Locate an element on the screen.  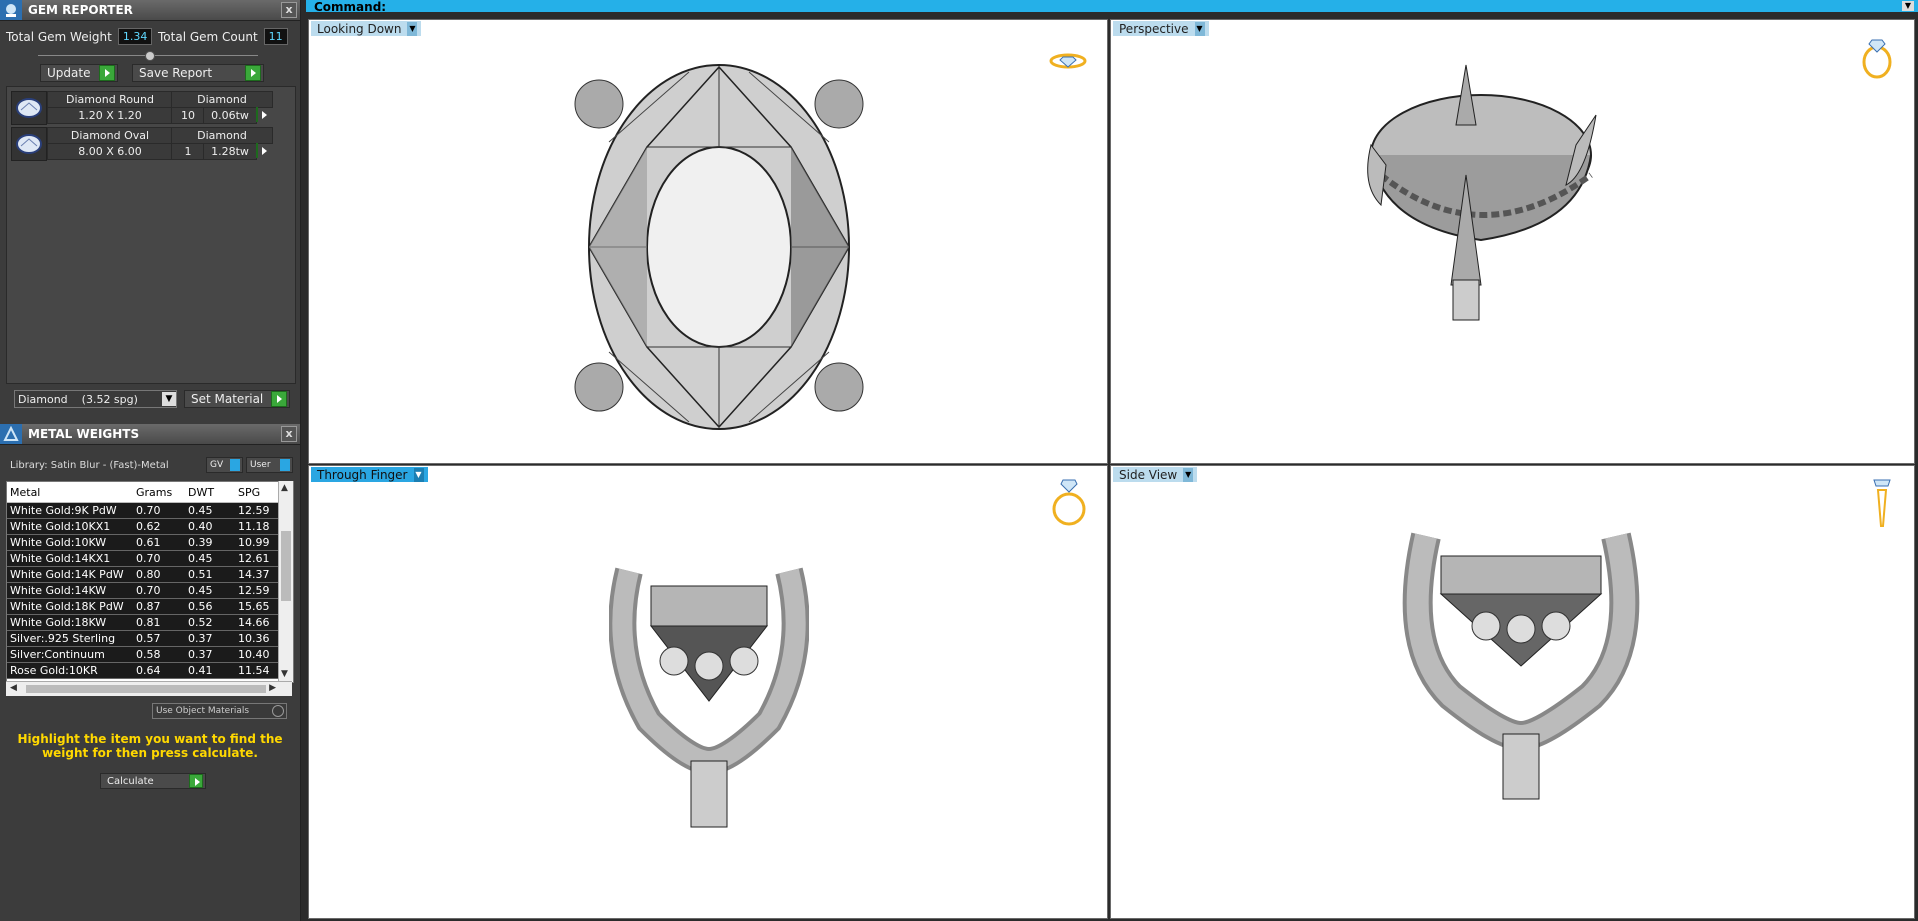
viewport-label: Looking Down ▼ is located at coordinates (366, 28).